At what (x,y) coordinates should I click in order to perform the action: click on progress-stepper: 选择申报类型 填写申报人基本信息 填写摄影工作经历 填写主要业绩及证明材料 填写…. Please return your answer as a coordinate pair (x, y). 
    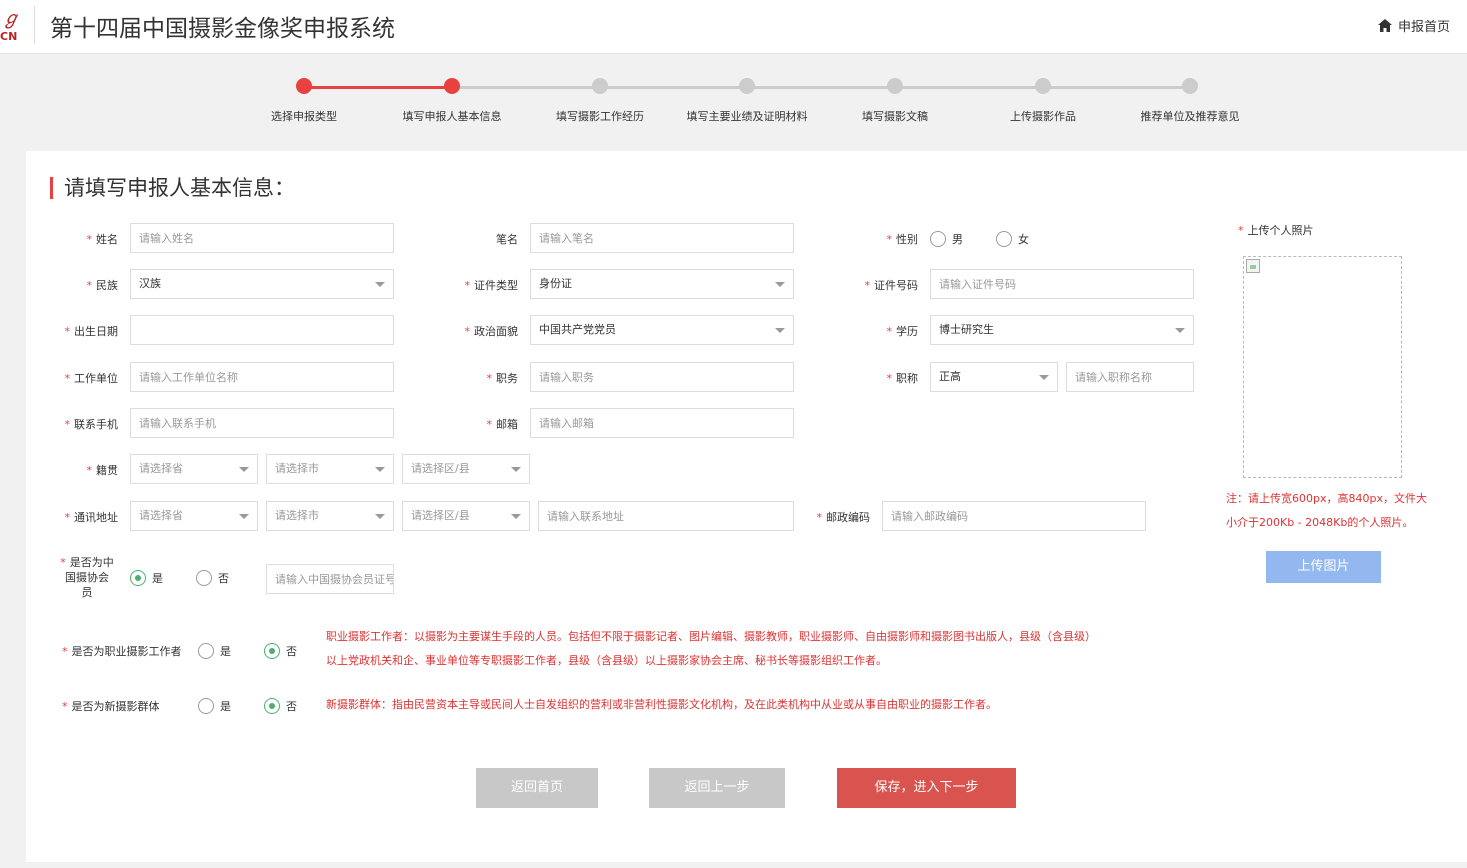
    Looking at the image, I should click on (733, 102).